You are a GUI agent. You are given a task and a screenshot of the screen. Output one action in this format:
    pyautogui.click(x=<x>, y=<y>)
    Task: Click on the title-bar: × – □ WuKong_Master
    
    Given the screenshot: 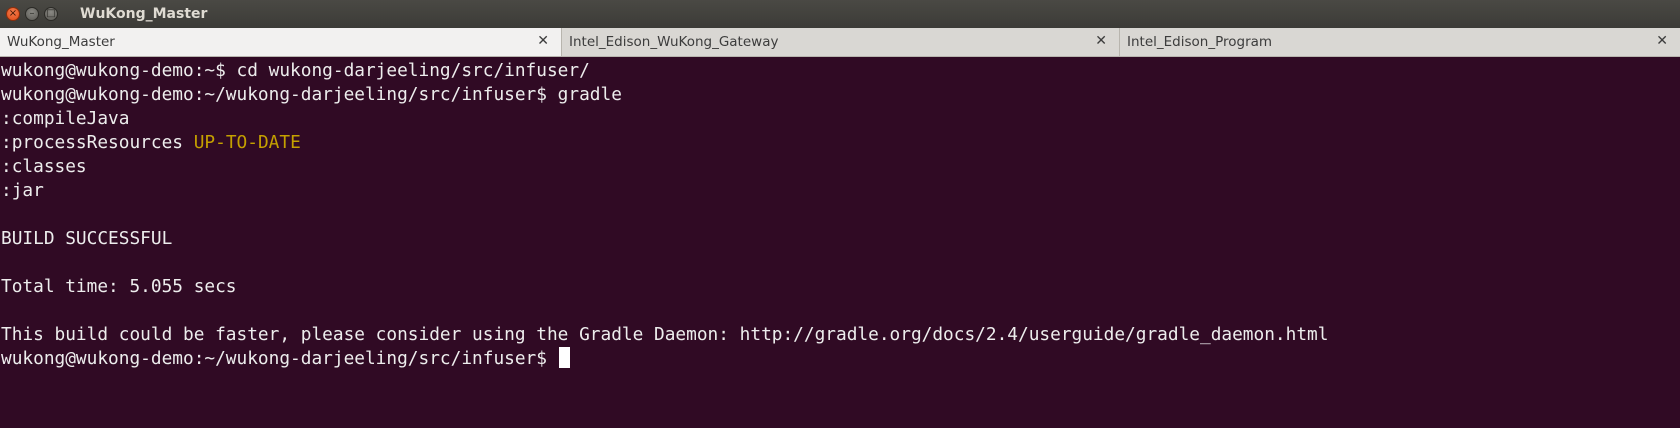 What is the action you would take?
    pyautogui.click(x=840, y=14)
    